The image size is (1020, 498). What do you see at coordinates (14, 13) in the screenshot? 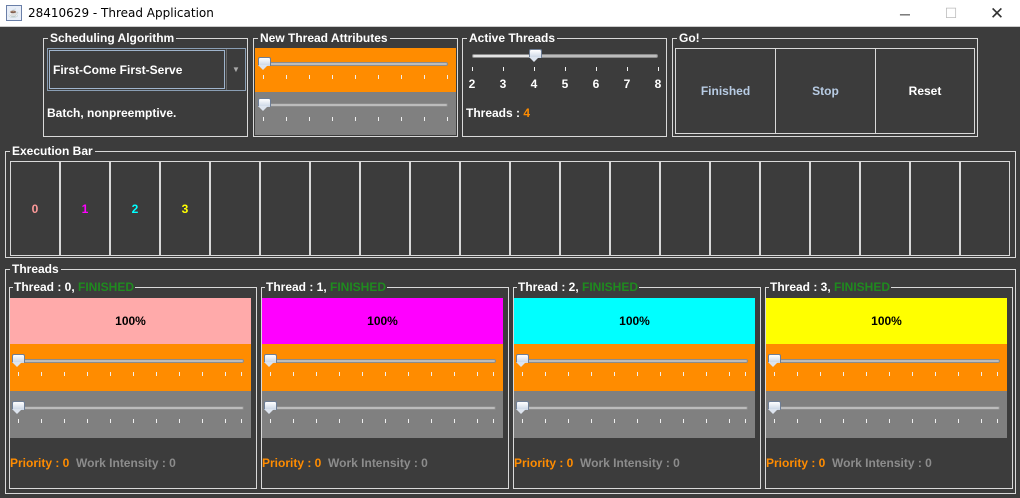
I see `java-cup-icon: ☕` at bounding box center [14, 13].